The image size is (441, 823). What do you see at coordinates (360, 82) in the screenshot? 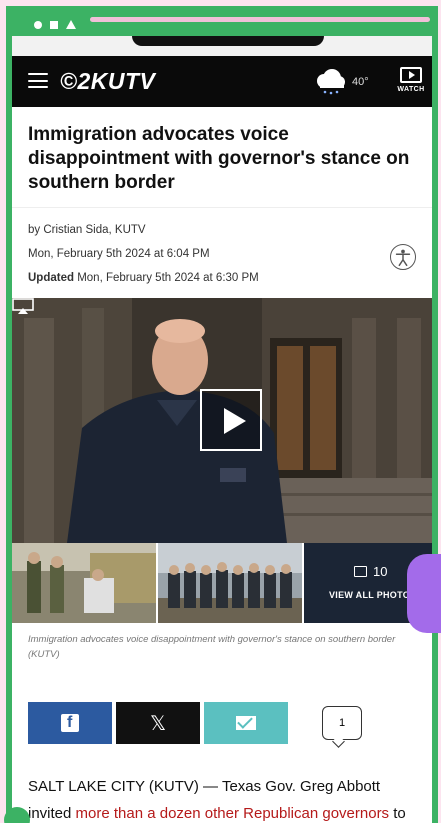
I see `temperature: 40°` at bounding box center [360, 82].